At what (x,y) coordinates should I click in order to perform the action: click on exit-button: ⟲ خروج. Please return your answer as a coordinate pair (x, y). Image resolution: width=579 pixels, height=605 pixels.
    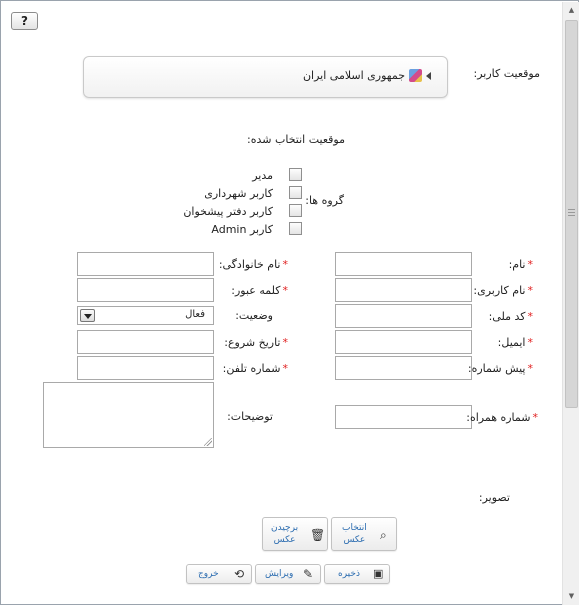
    Looking at the image, I should click on (219, 574).